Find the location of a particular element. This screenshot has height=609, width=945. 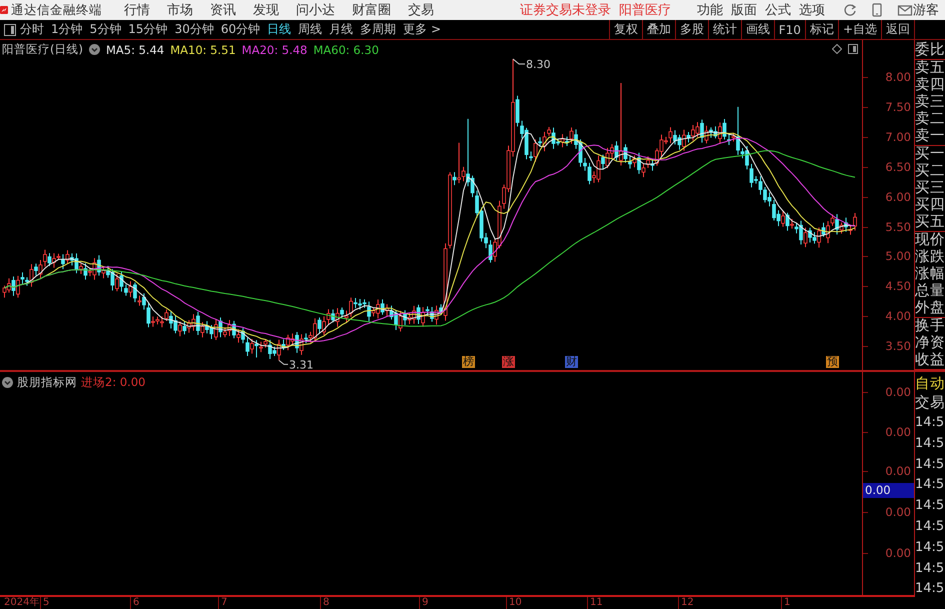

price-axis-label: 4.50 is located at coordinates (898, 286).